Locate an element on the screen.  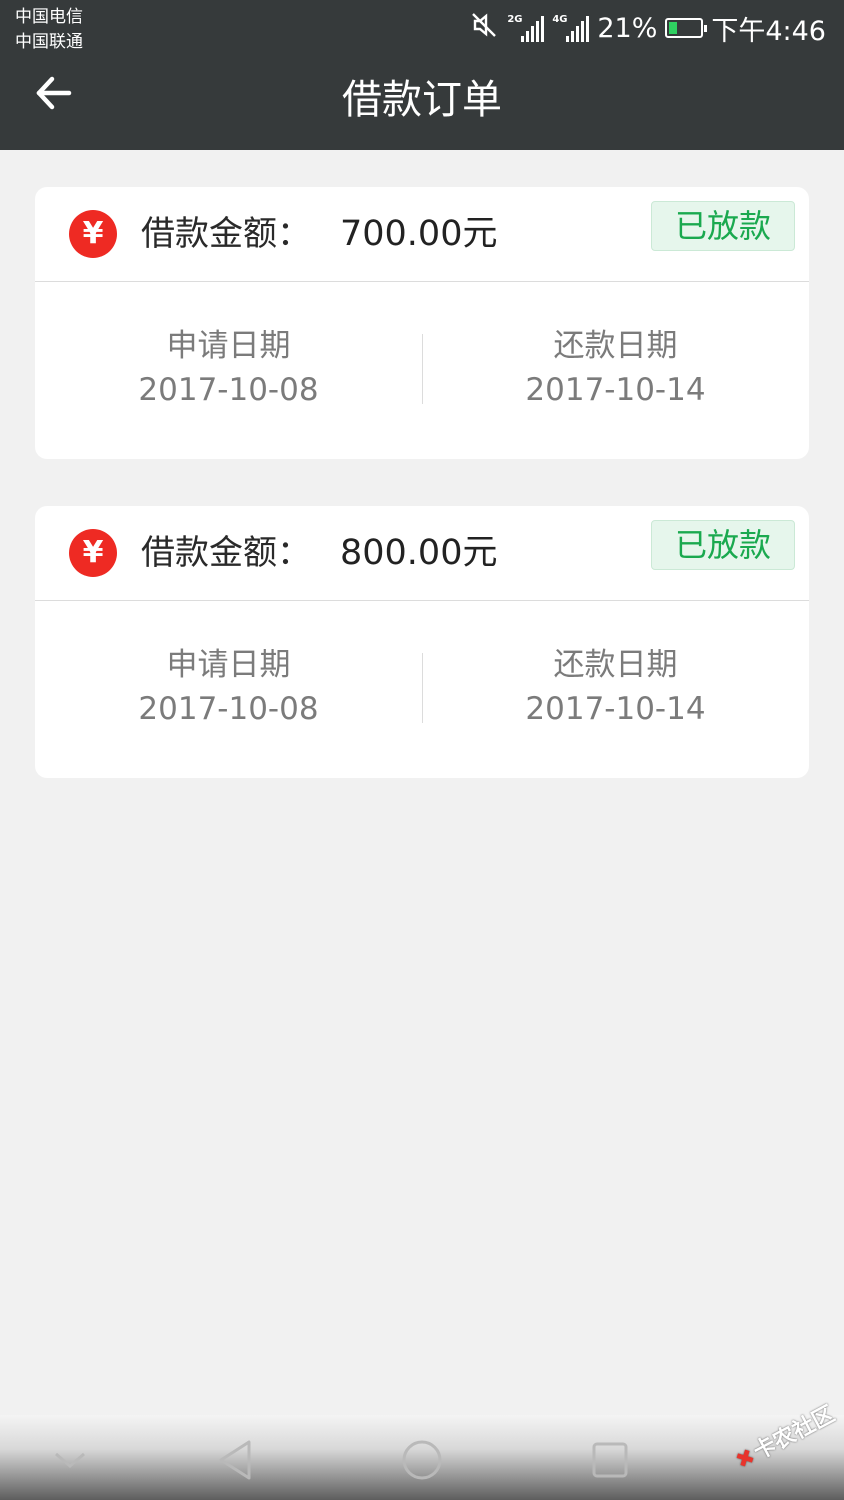
nav-recents-button is located at coordinates (610, 1460).